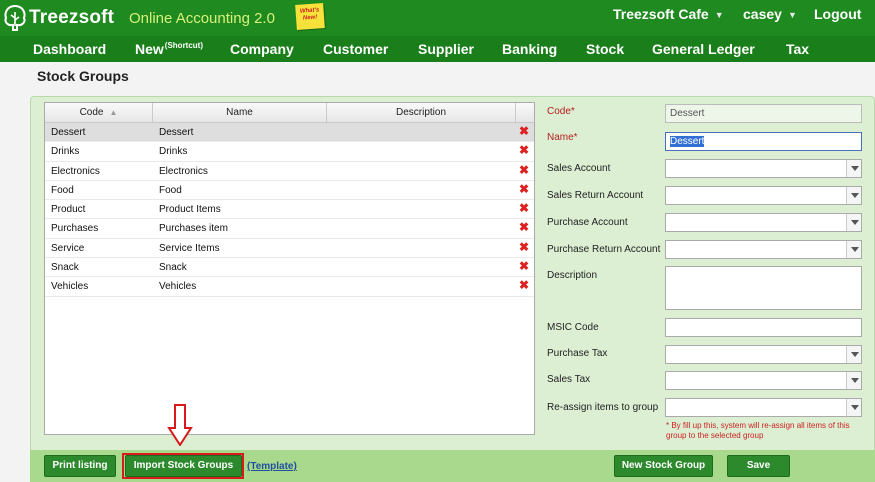 This screenshot has width=875, height=482. What do you see at coordinates (758, 466) in the screenshot?
I see `save-button: Save` at bounding box center [758, 466].